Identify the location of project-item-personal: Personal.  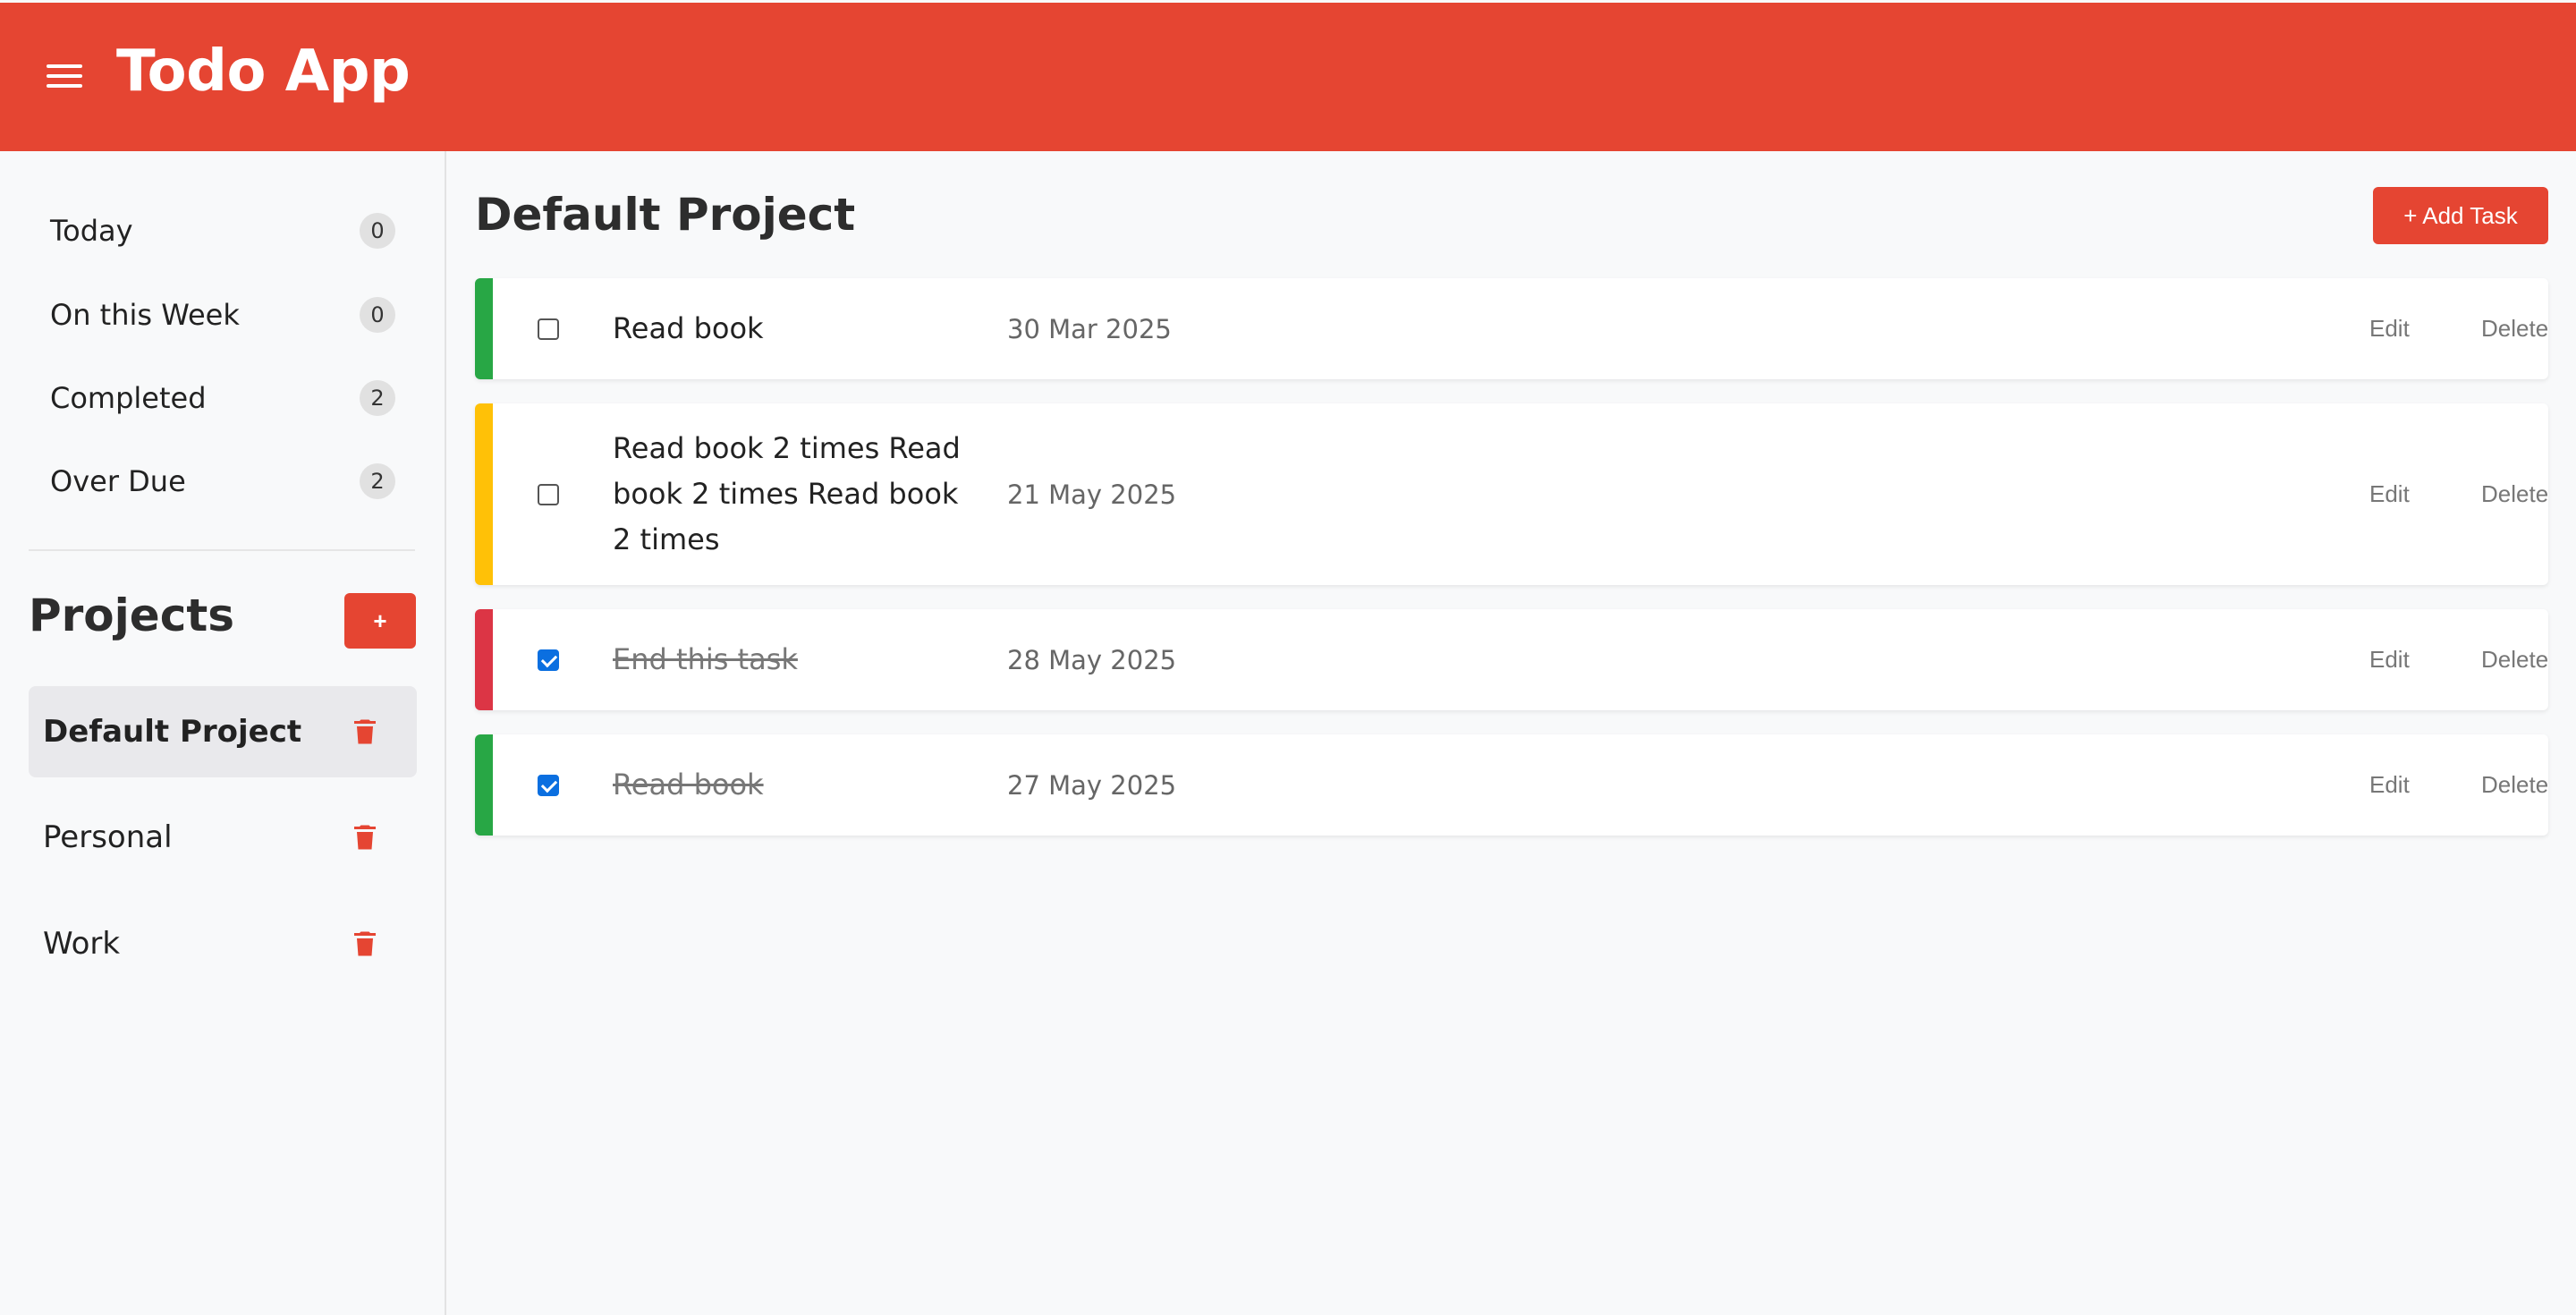
(223, 837).